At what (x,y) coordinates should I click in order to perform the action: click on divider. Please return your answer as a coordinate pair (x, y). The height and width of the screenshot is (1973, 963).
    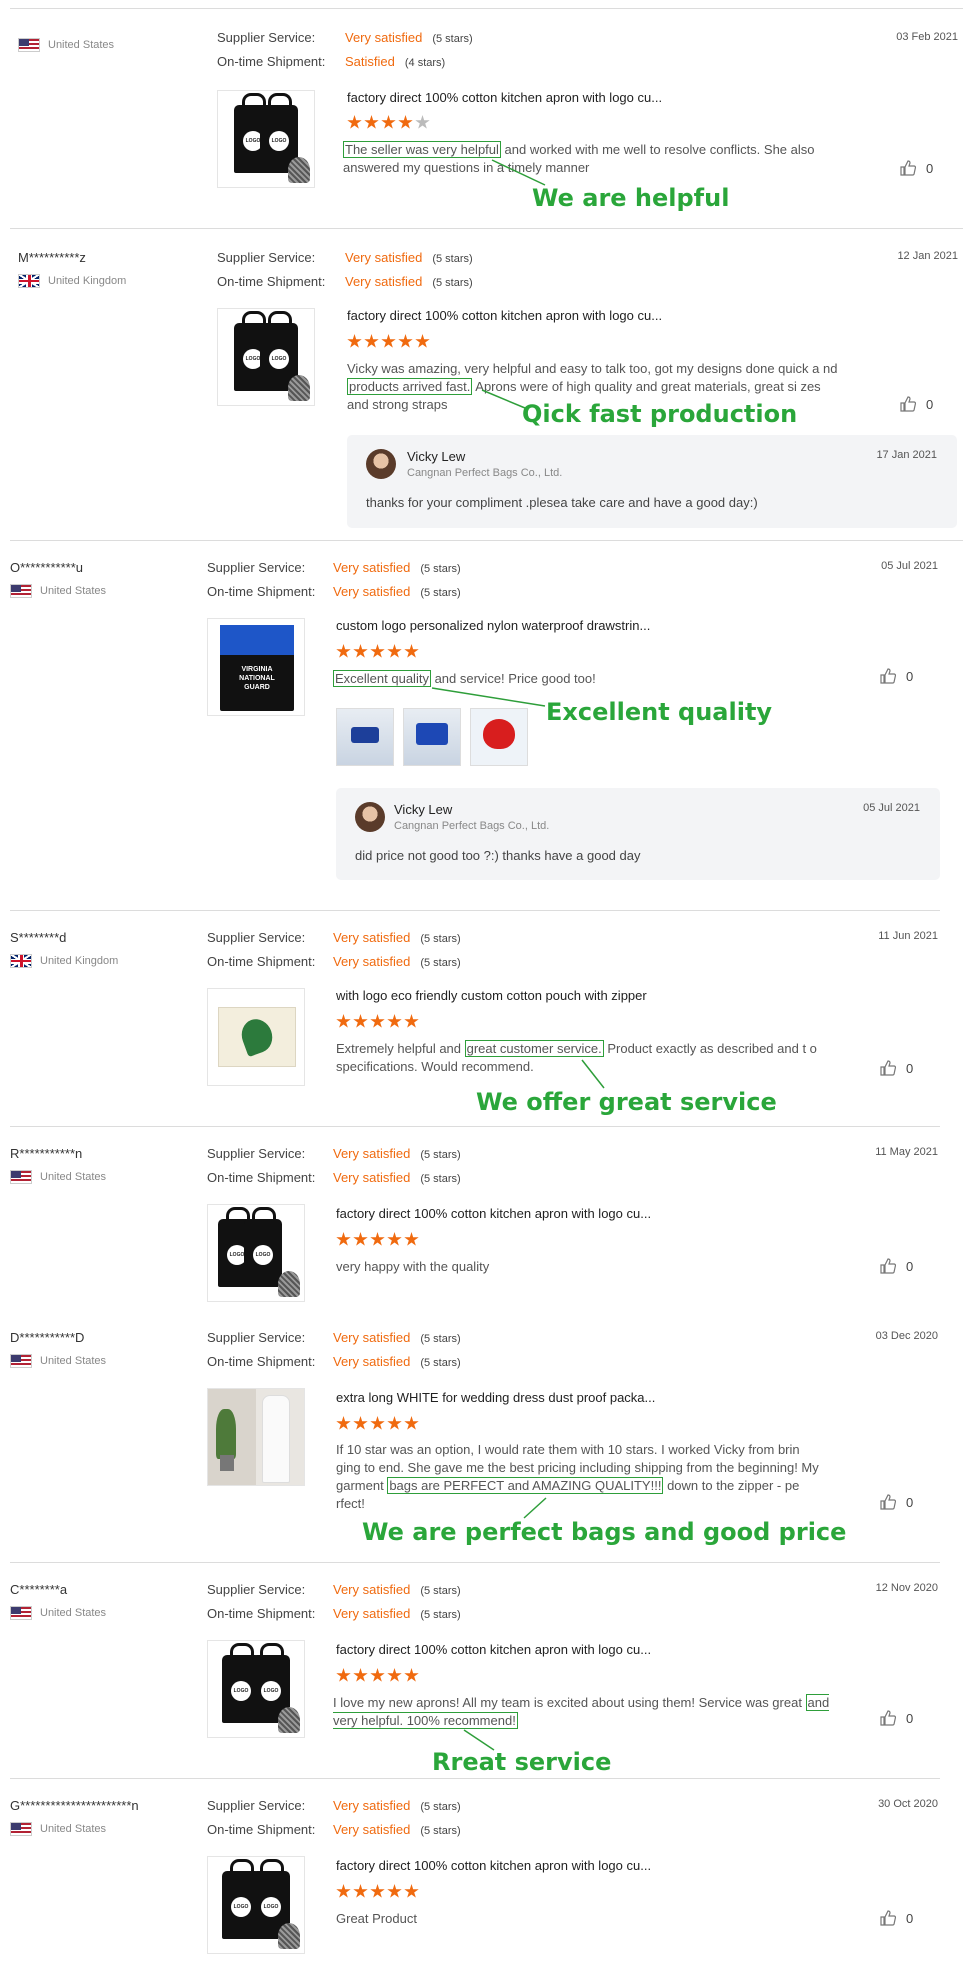
    Looking at the image, I should click on (475, 1562).